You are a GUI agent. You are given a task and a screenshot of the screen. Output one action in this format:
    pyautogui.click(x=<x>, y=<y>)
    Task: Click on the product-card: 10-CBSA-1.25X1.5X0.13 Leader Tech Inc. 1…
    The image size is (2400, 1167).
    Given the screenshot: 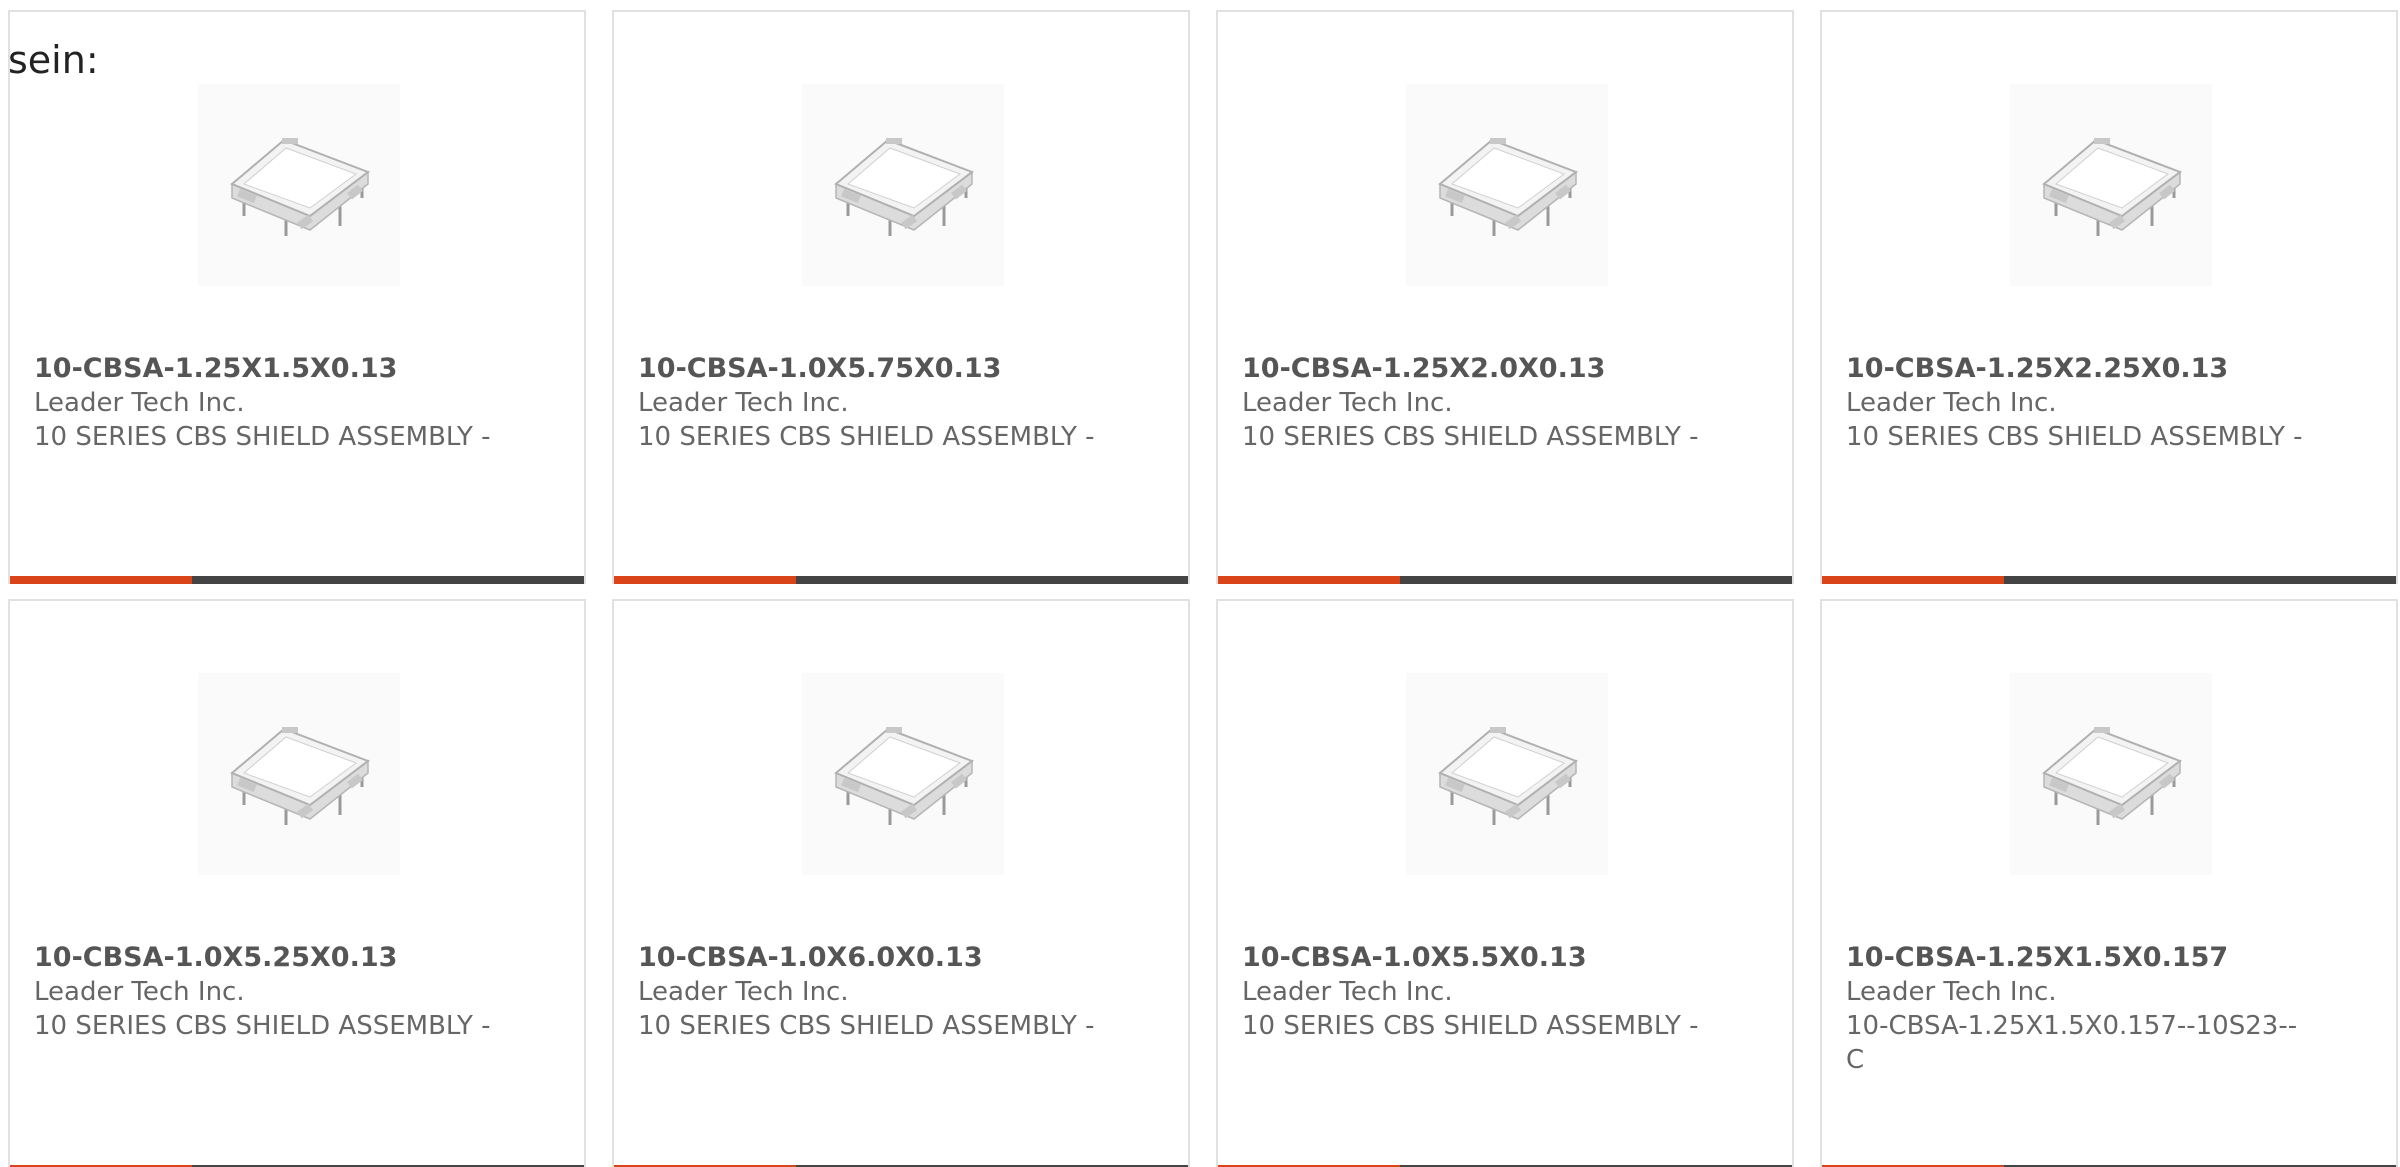 What is the action you would take?
    pyautogui.click(x=297, y=297)
    